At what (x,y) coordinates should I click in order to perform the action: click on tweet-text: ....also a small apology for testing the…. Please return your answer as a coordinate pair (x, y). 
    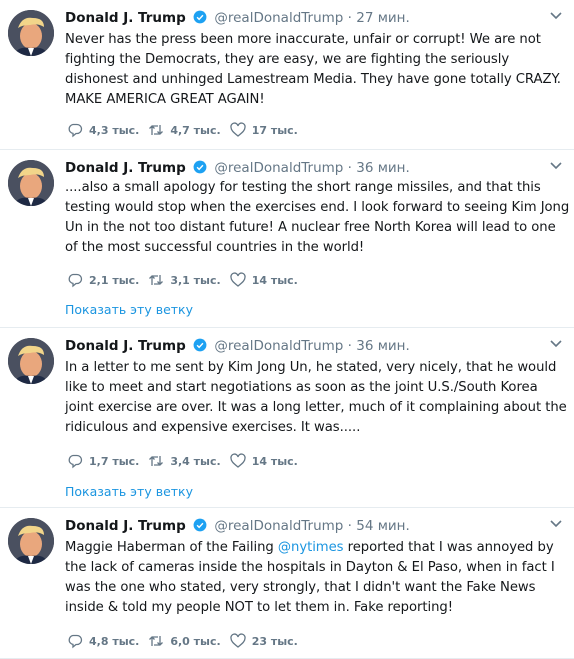
    Looking at the image, I should click on (317, 217).